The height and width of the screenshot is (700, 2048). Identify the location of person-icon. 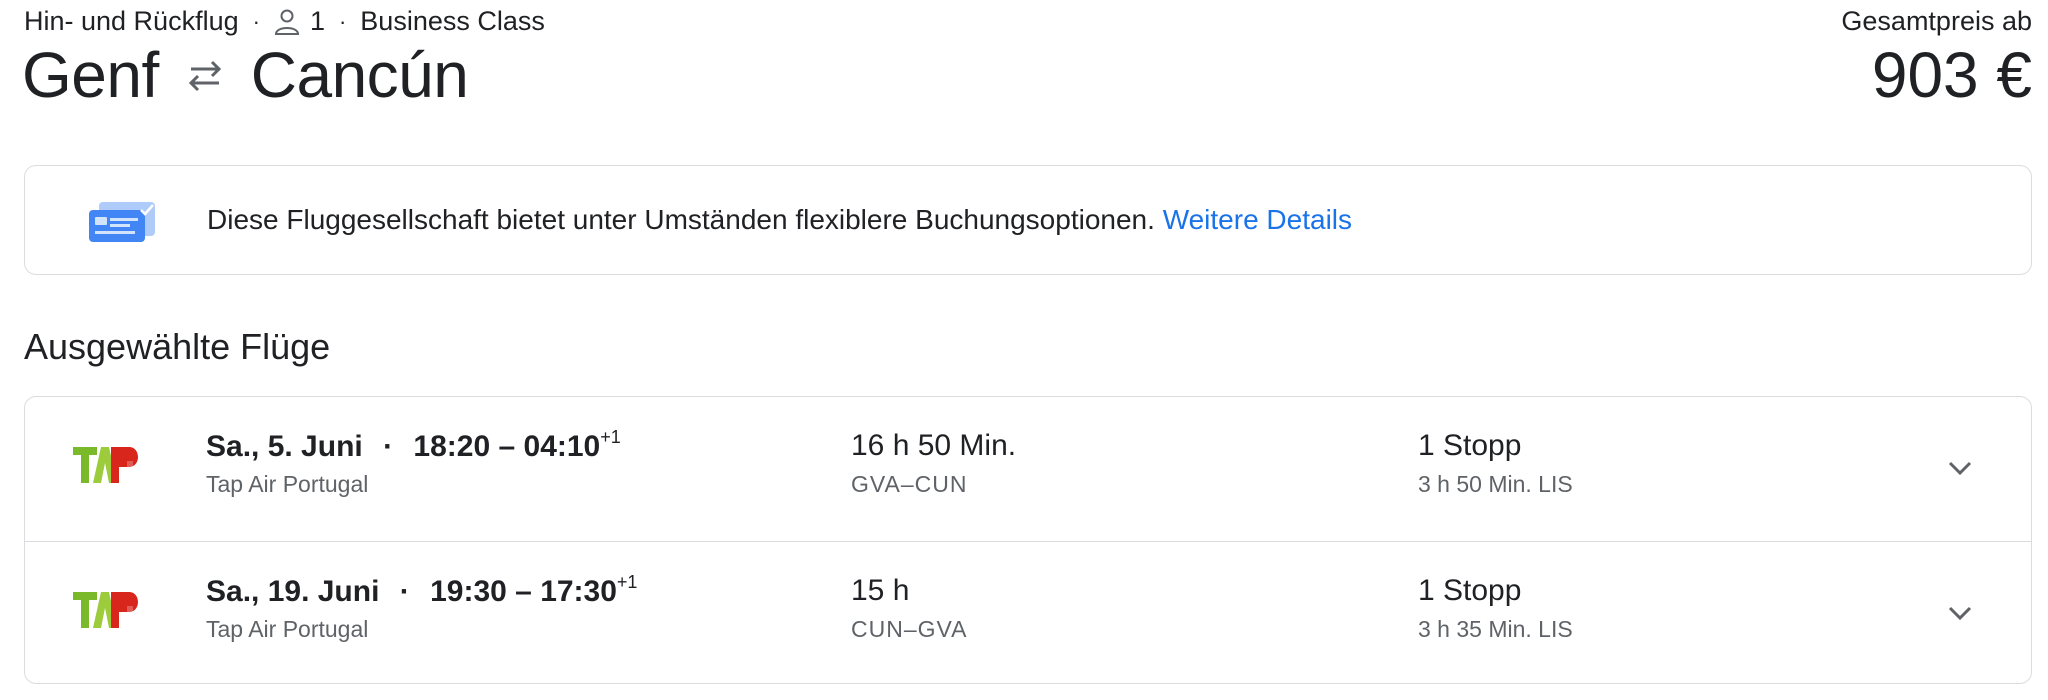
(286, 22).